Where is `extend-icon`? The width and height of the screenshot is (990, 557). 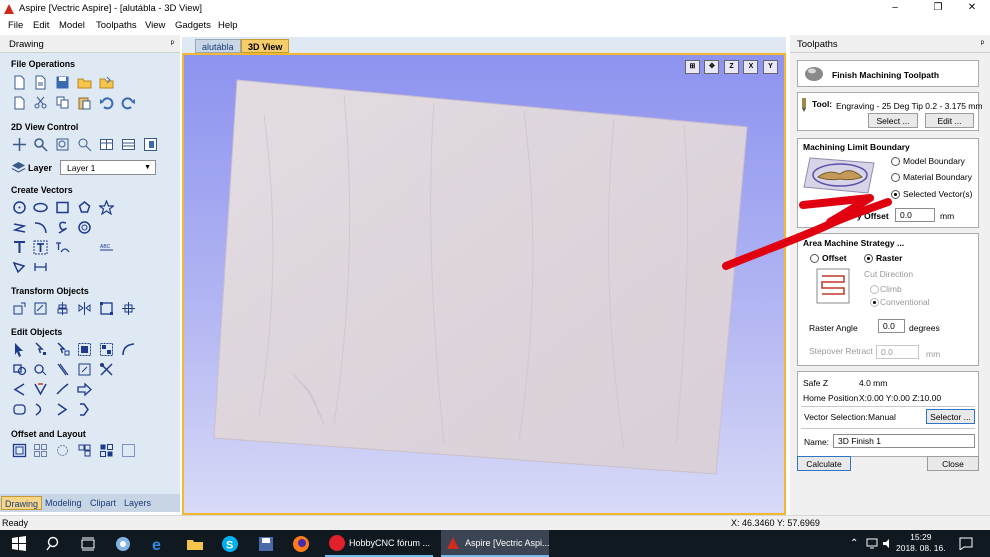
extend-icon is located at coordinates (62, 389).